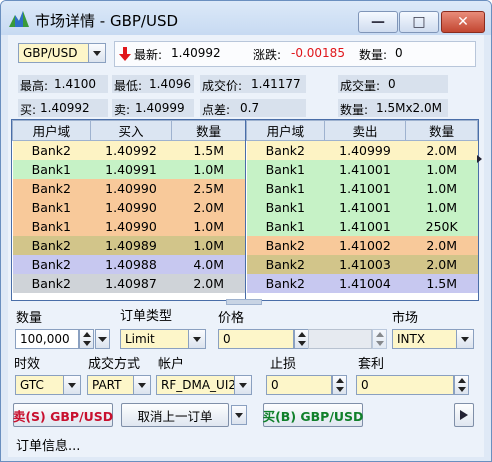  I want to click on quantity-stepper, so click(86, 339).